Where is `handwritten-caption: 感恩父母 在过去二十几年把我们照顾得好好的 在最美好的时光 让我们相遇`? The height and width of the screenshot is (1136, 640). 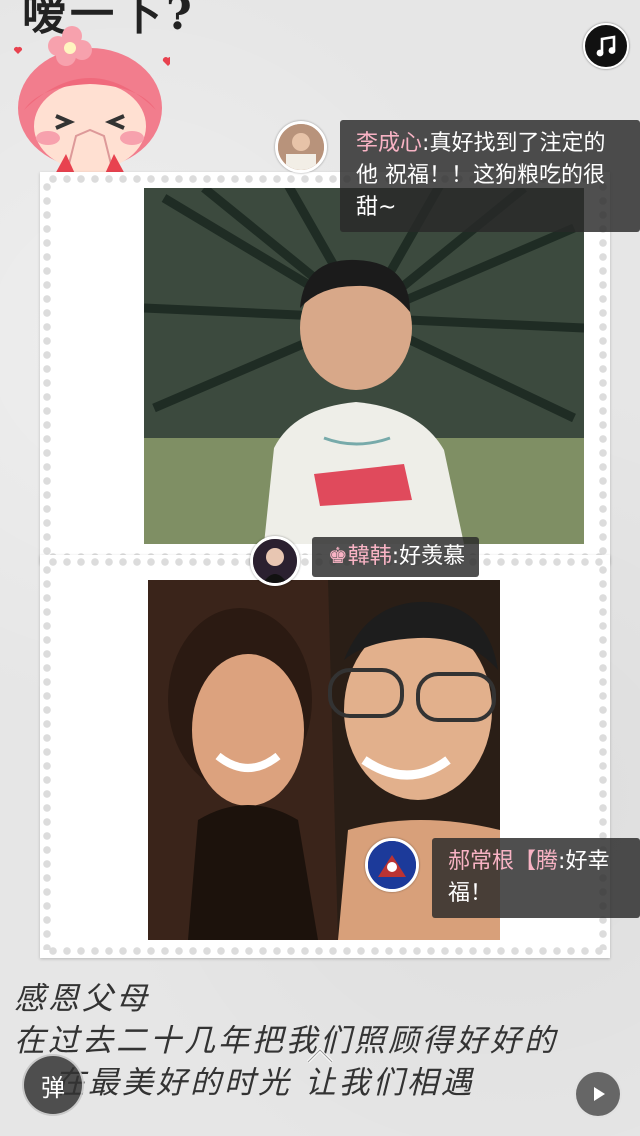 handwritten-caption: 感恩父母 在过去二十几年把我们照顾得好好的 在最美好的时光 让我们相遇 is located at coordinates (324, 1041).